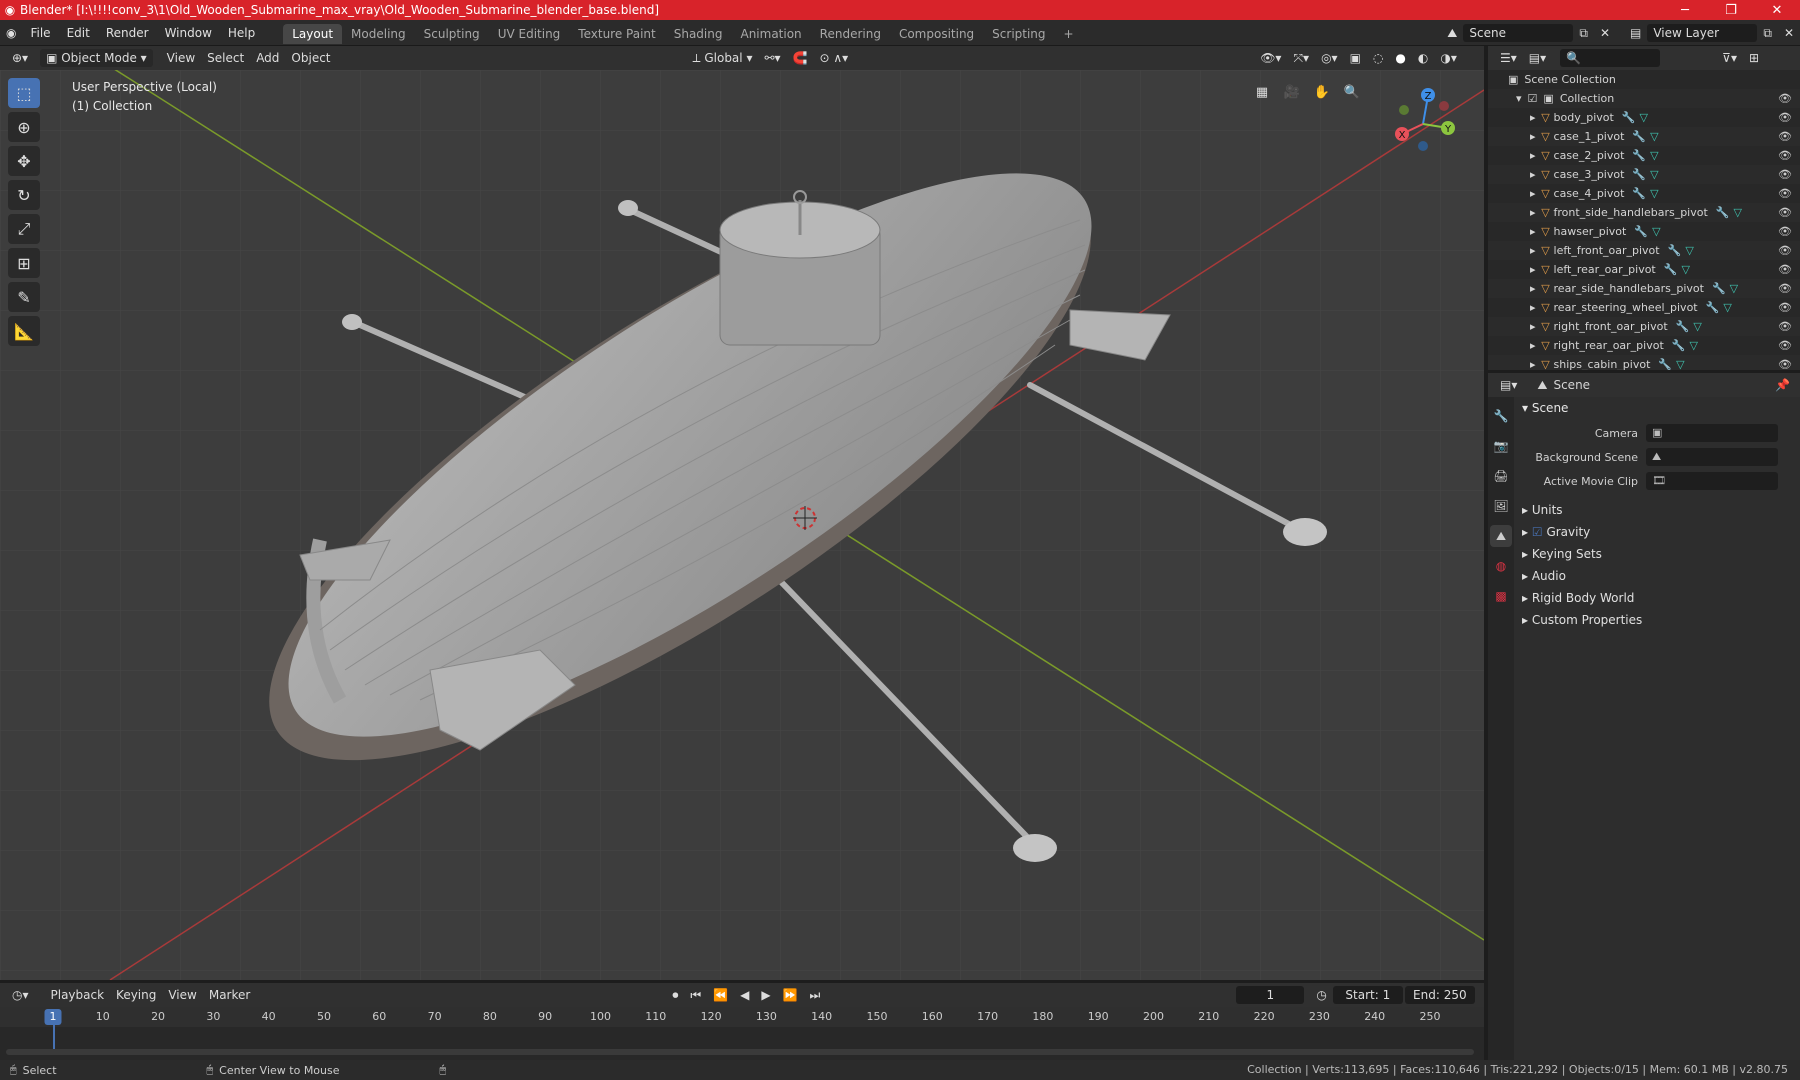 The image size is (1800, 1080). What do you see at coordinates (1448, 58) in the screenshot?
I see `rendered-shading-icon: ◑▾` at bounding box center [1448, 58].